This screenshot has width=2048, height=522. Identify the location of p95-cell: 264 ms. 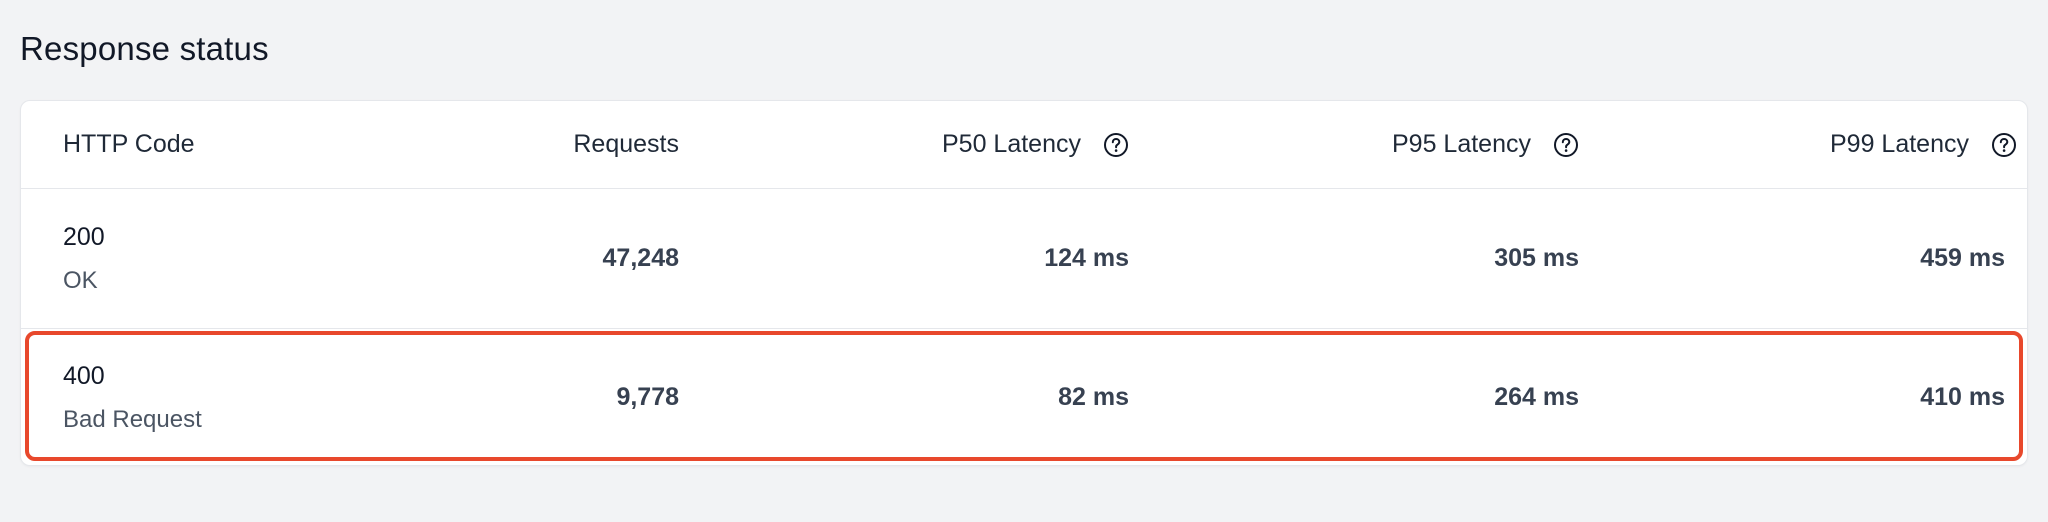
(1354, 397).